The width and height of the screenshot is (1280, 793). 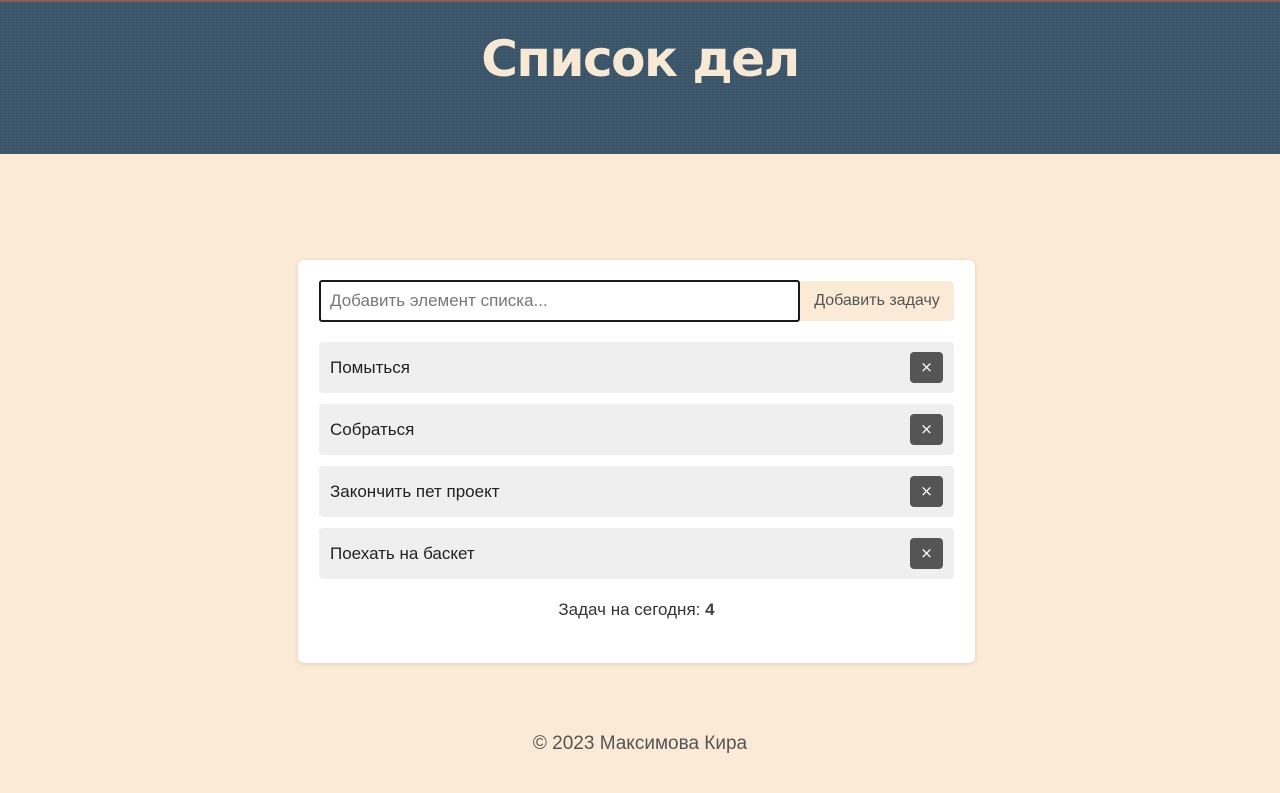 What do you see at coordinates (629, 609) in the screenshot?
I see `task-counter-label: Задач на сегодня:` at bounding box center [629, 609].